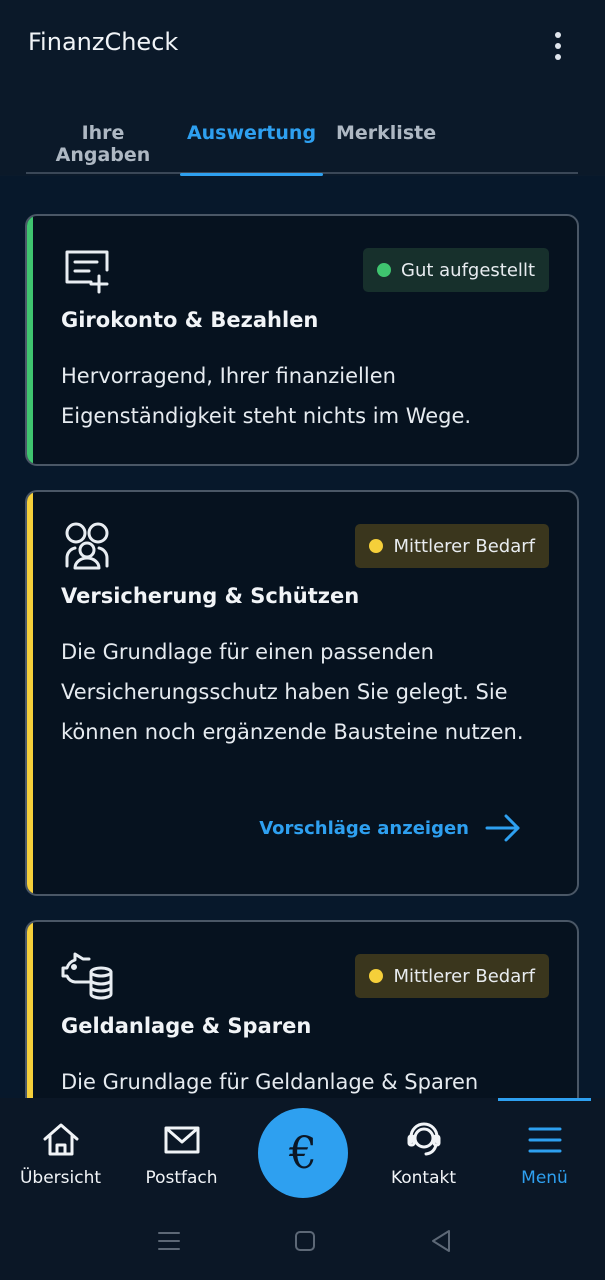  What do you see at coordinates (87, 546) in the screenshot?
I see `people-icon` at bounding box center [87, 546].